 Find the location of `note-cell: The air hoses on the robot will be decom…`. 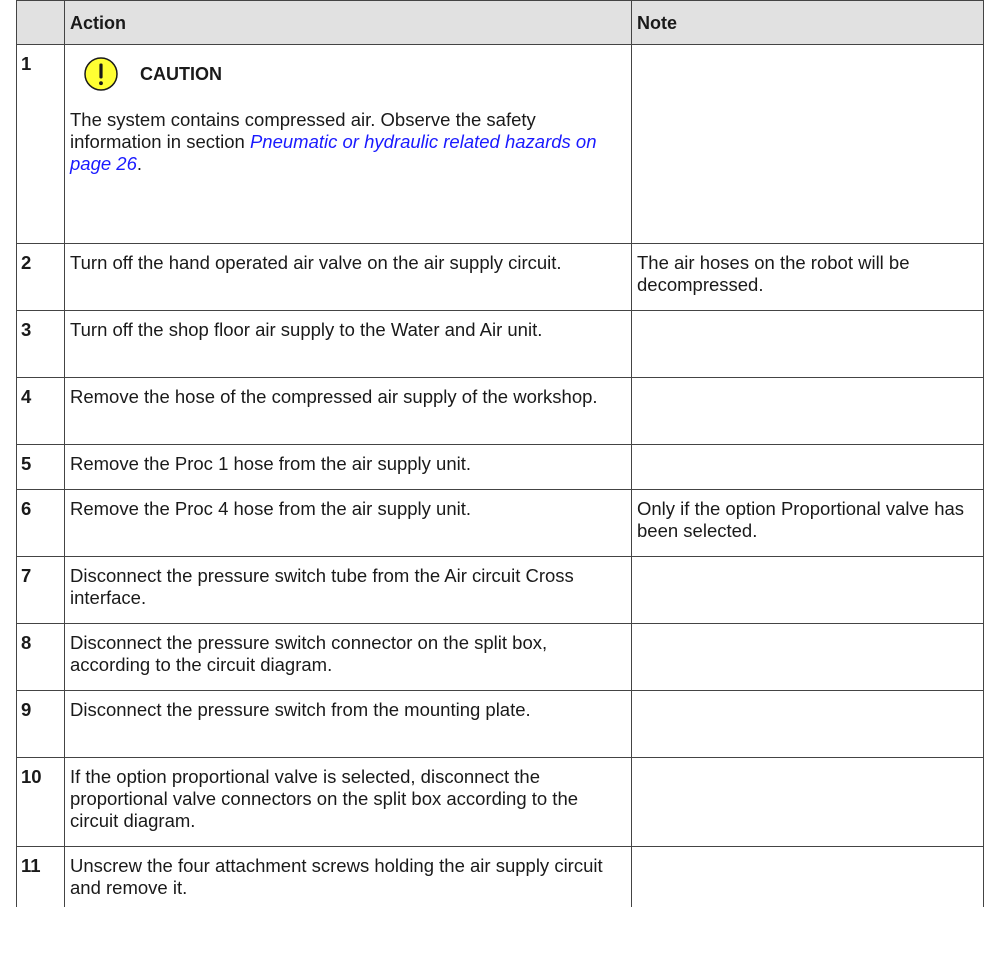

note-cell: The air hoses on the robot will be decom… is located at coordinates (807, 277).